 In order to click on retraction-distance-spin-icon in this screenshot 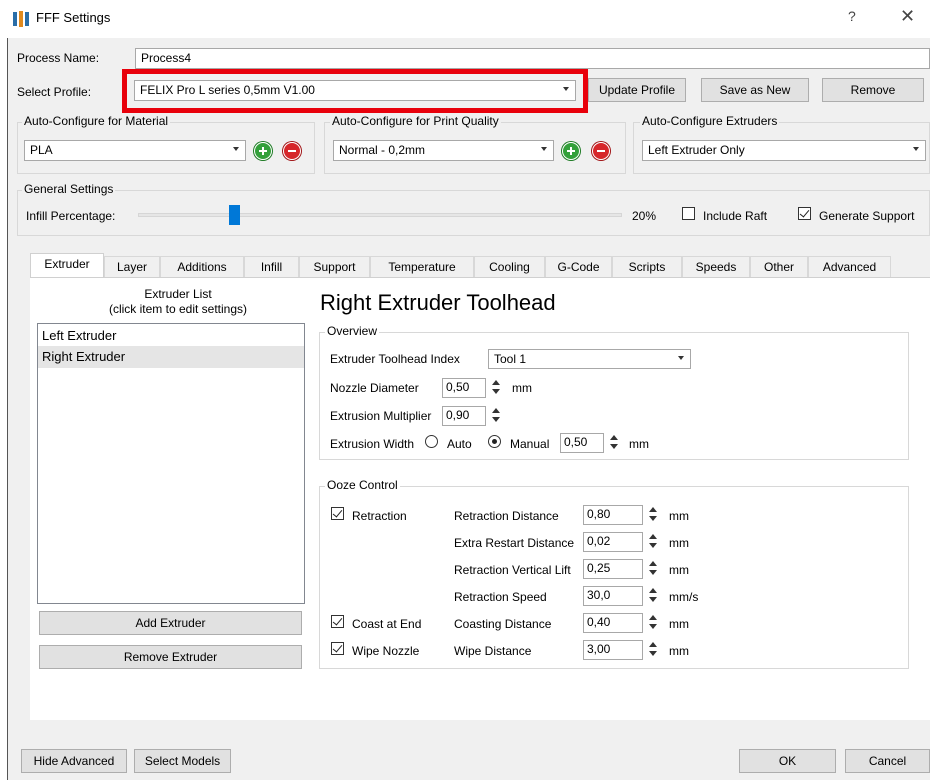, I will do `click(653, 514)`.